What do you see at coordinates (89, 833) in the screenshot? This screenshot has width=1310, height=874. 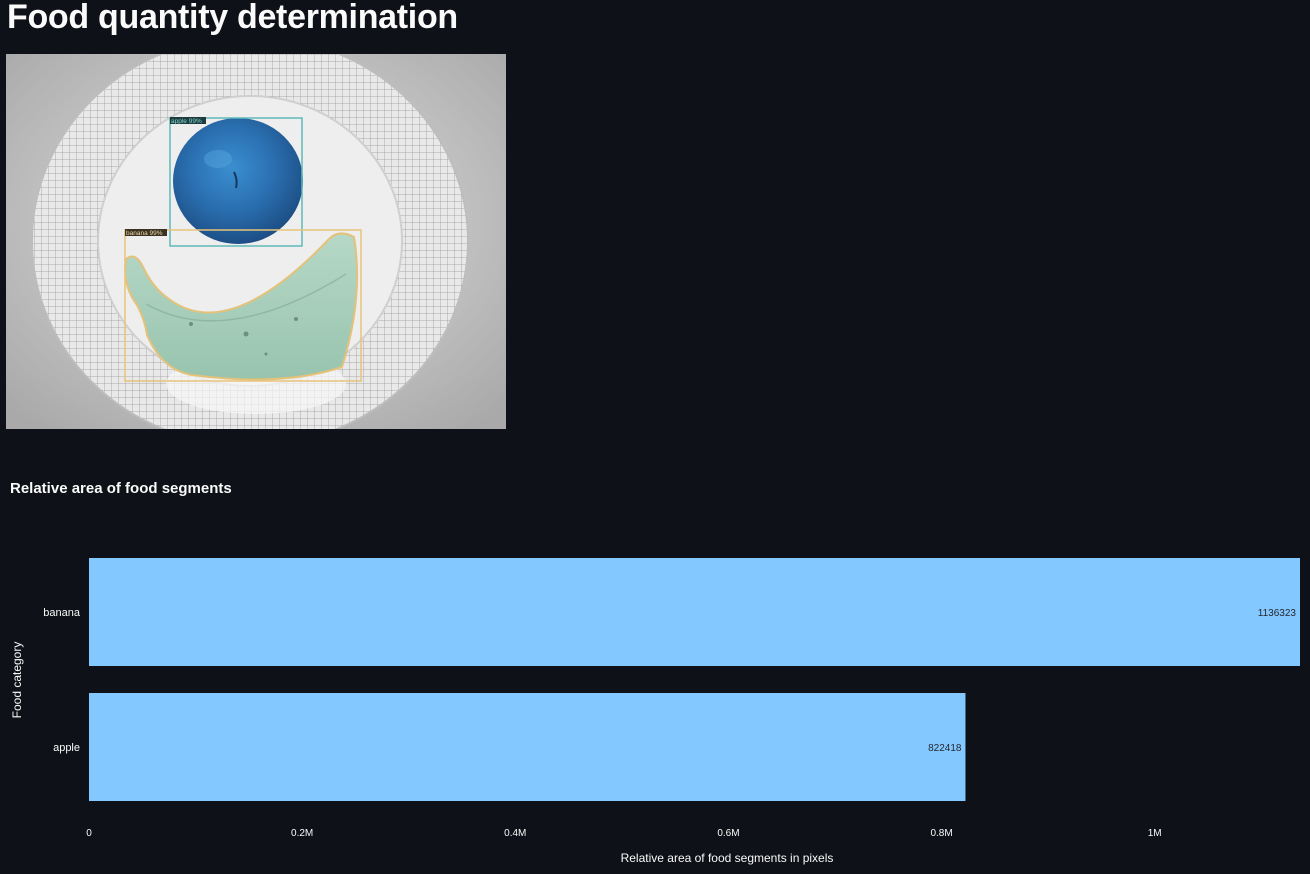 I see `x-tick-label: 0` at bounding box center [89, 833].